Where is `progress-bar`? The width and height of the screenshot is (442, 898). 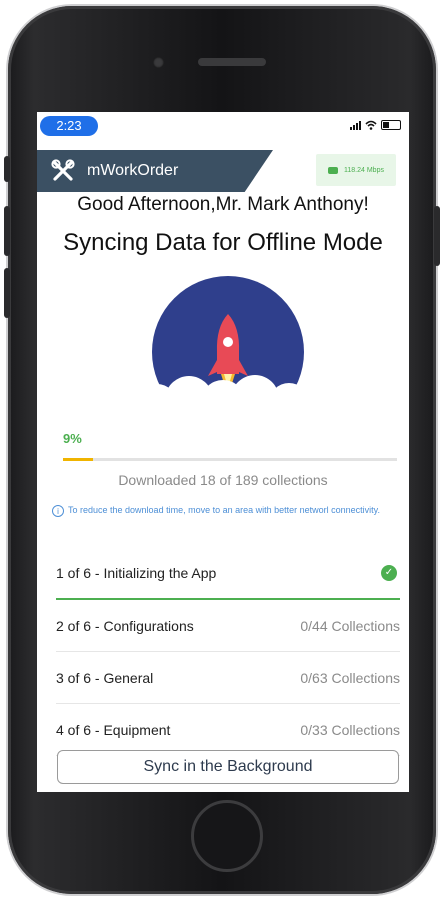
progress-bar is located at coordinates (230, 459).